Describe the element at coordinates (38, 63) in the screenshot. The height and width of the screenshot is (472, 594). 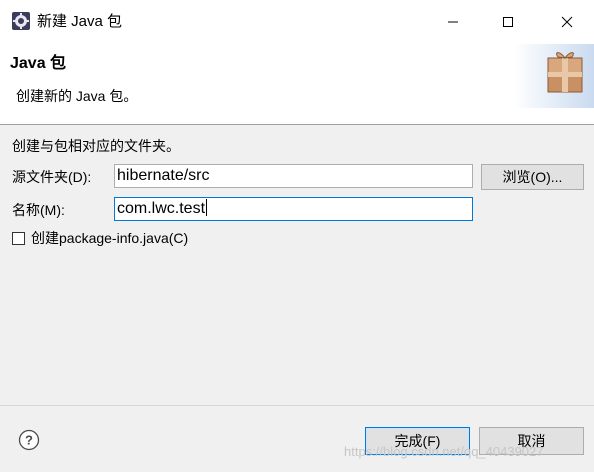
I see `header-title: Java 包` at that location.